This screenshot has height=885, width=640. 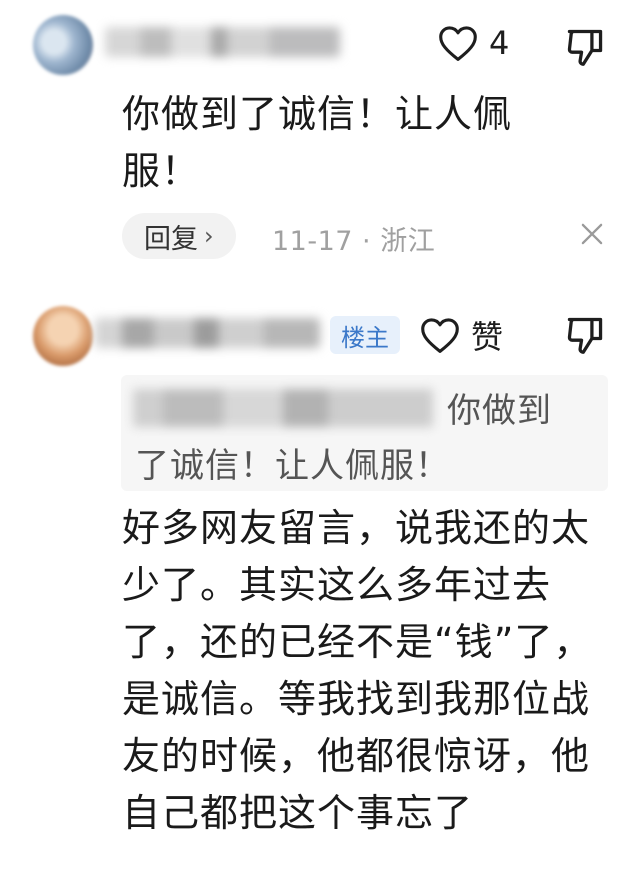 What do you see at coordinates (283, 408) in the screenshot?
I see `quoted-username-blurred` at bounding box center [283, 408].